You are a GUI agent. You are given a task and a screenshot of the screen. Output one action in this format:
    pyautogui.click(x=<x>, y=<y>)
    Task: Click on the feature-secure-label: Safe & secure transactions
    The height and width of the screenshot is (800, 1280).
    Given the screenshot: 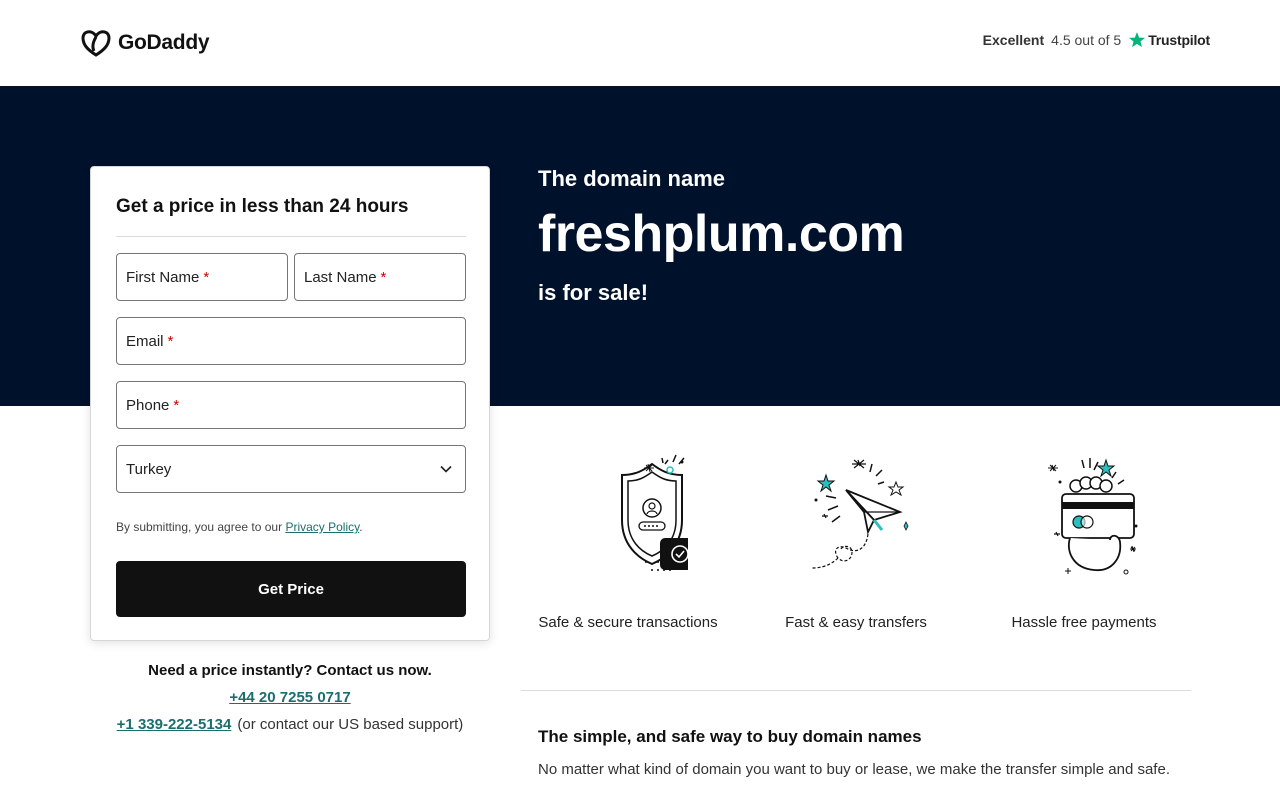 What is the action you would take?
    pyautogui.click(x=628, y=622)
    